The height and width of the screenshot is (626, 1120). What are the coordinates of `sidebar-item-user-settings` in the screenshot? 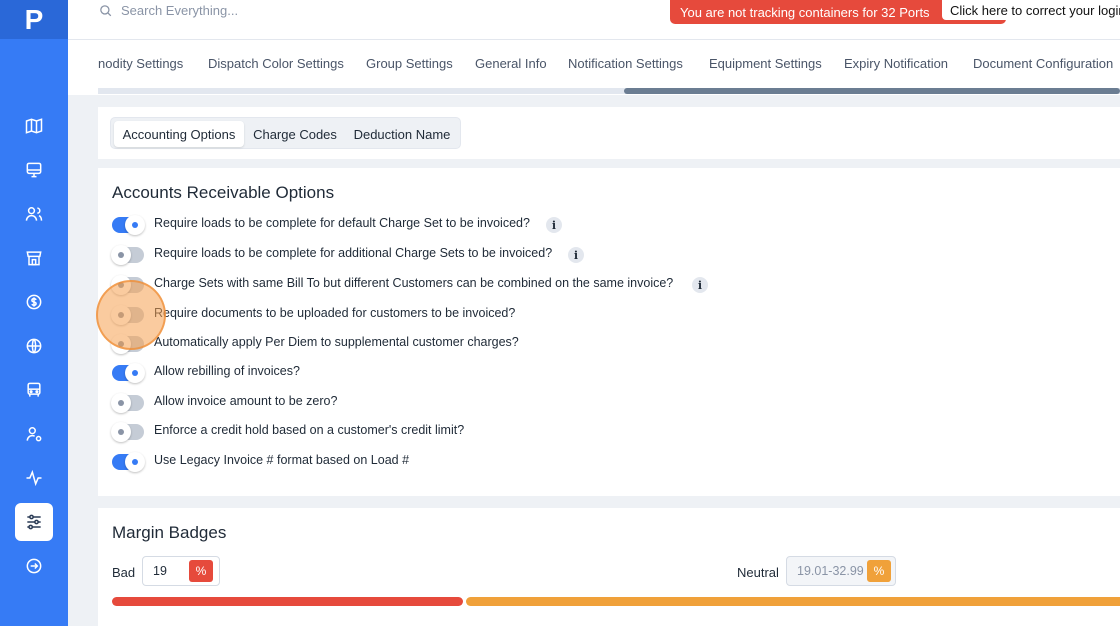 It's located at (34, 434).